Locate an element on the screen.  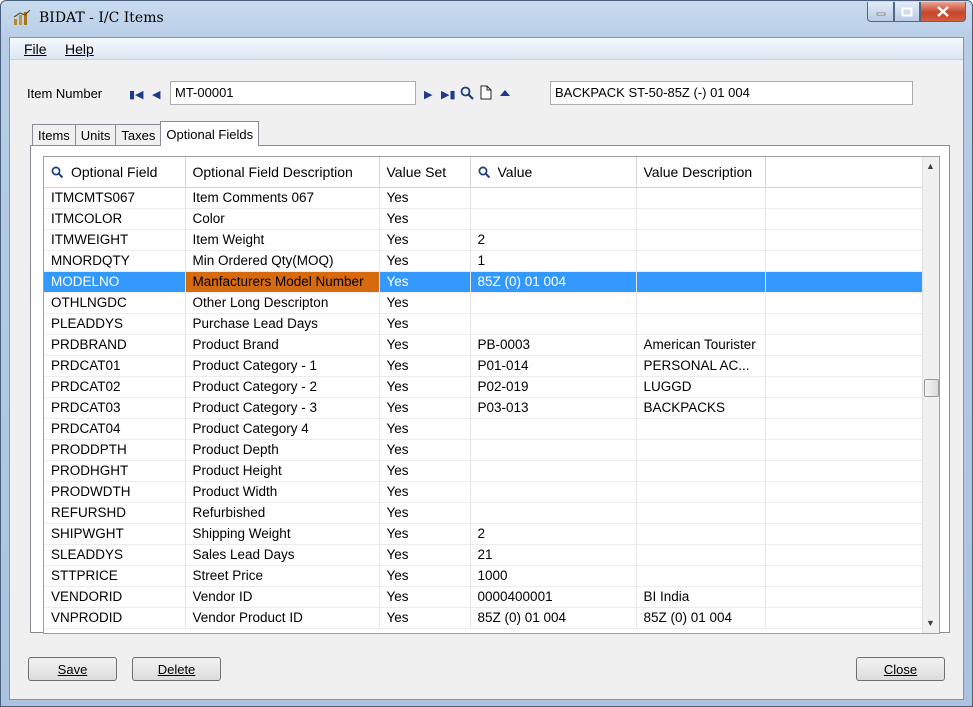
tab-taxes: Taxes is located at coordinates (138, 135).